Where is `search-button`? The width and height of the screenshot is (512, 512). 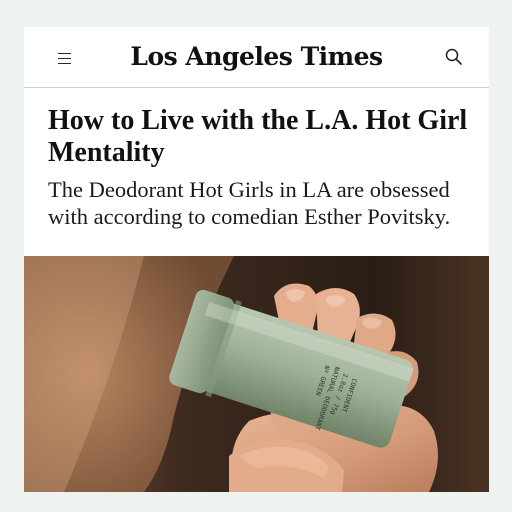 search-button is located at coordinates (454, 57).